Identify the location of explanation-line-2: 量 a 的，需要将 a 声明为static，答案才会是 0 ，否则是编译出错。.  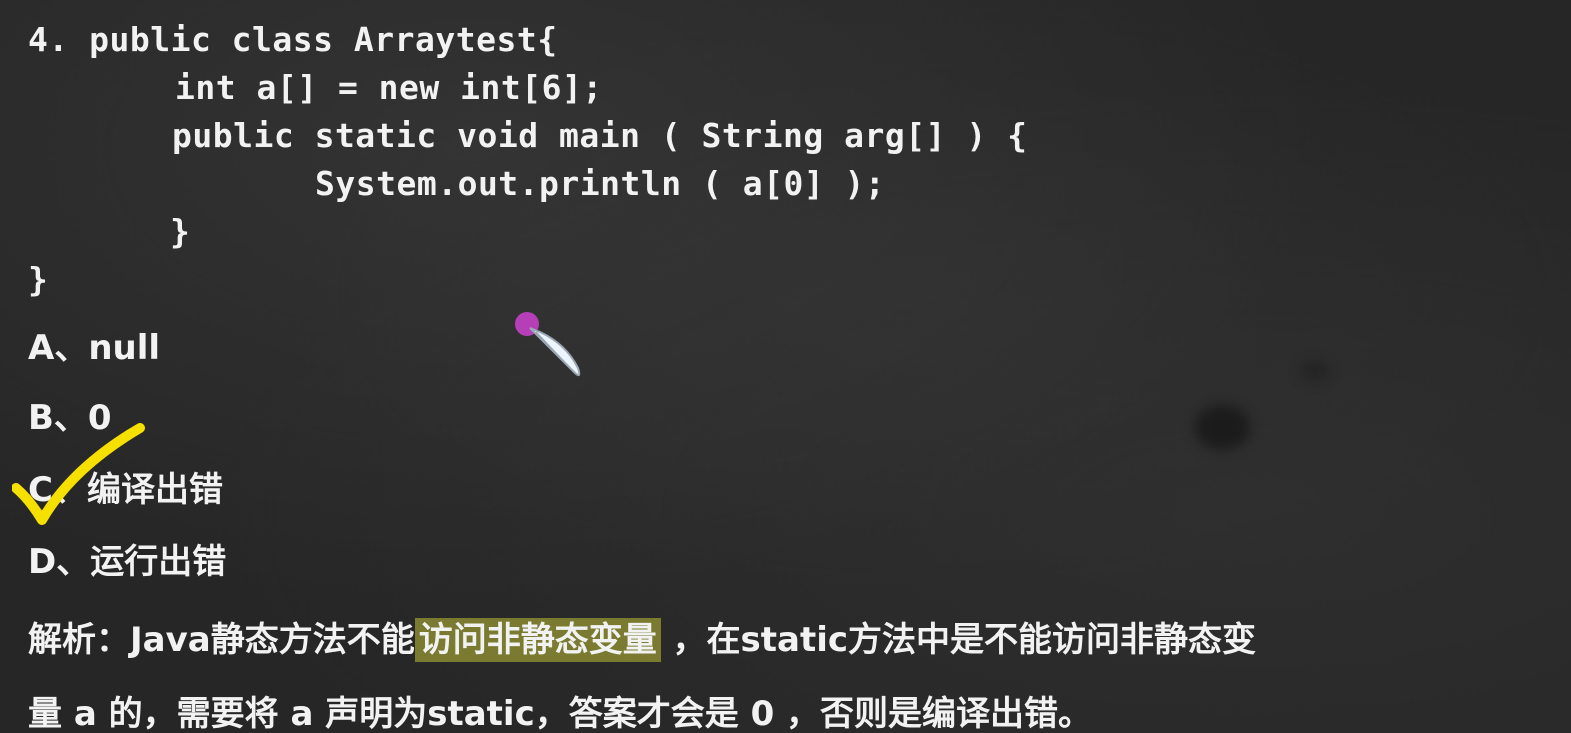
(560, 713).